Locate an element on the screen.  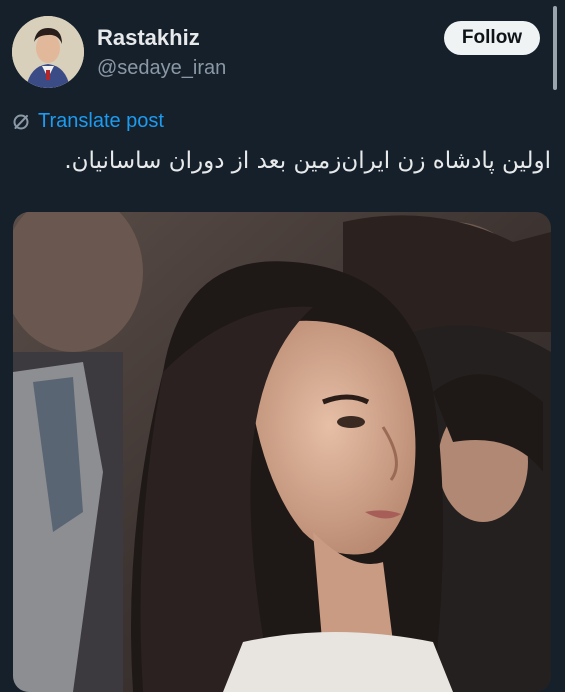
translate-label: Translate post is located at coordinates (101, 121).